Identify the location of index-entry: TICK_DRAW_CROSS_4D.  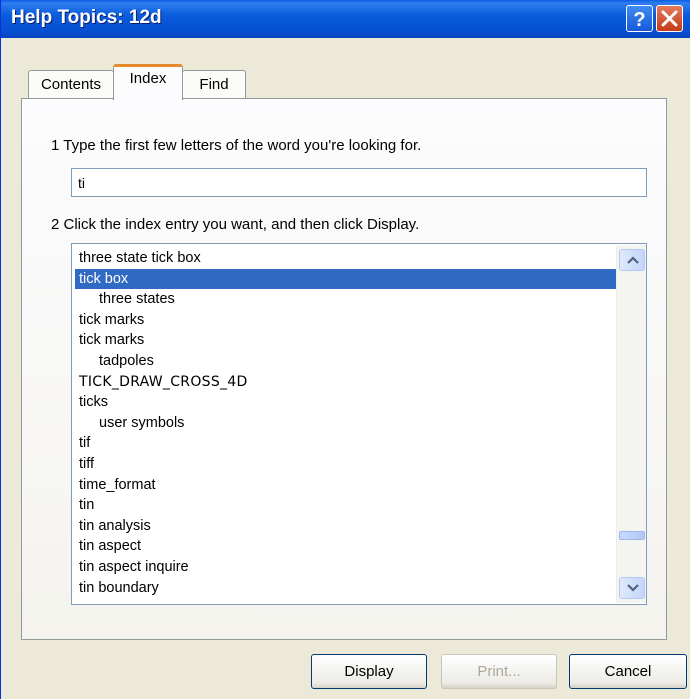
(346, 382).